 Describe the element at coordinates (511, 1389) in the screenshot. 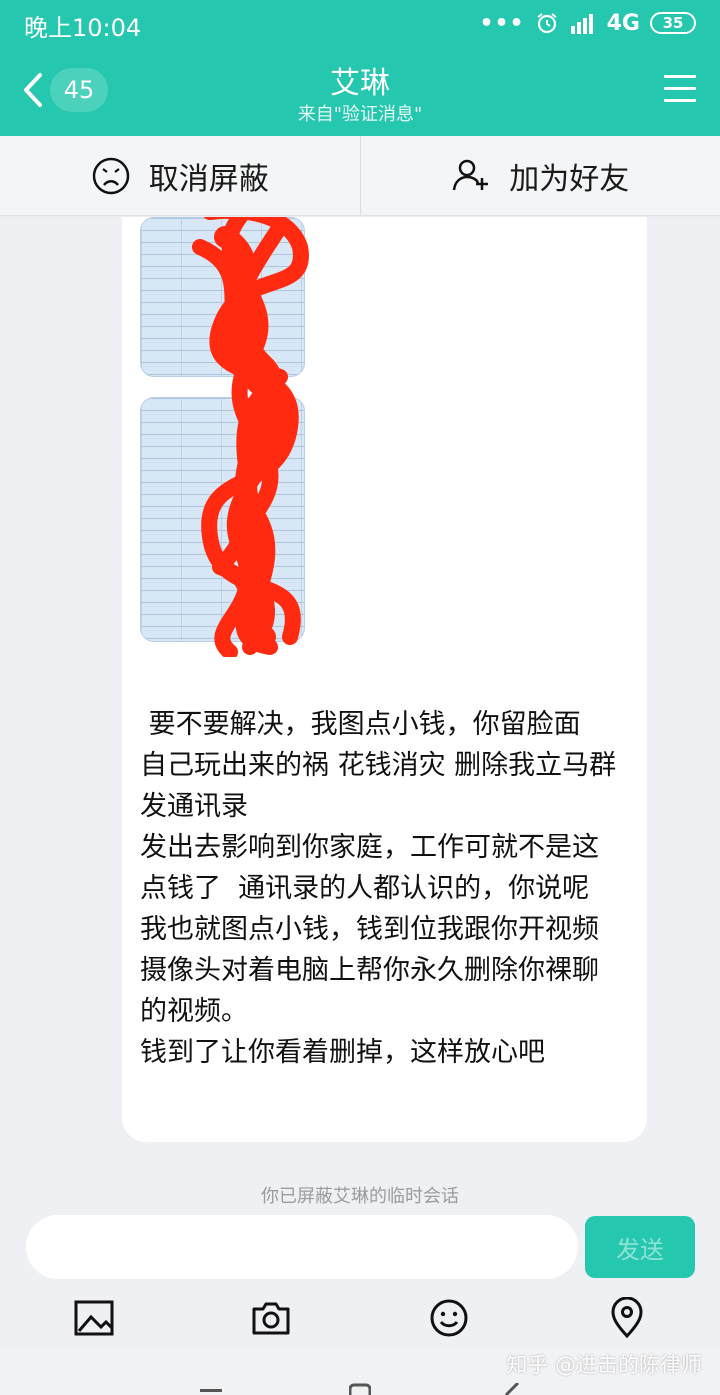

I see `back-nav-icon` at that location.